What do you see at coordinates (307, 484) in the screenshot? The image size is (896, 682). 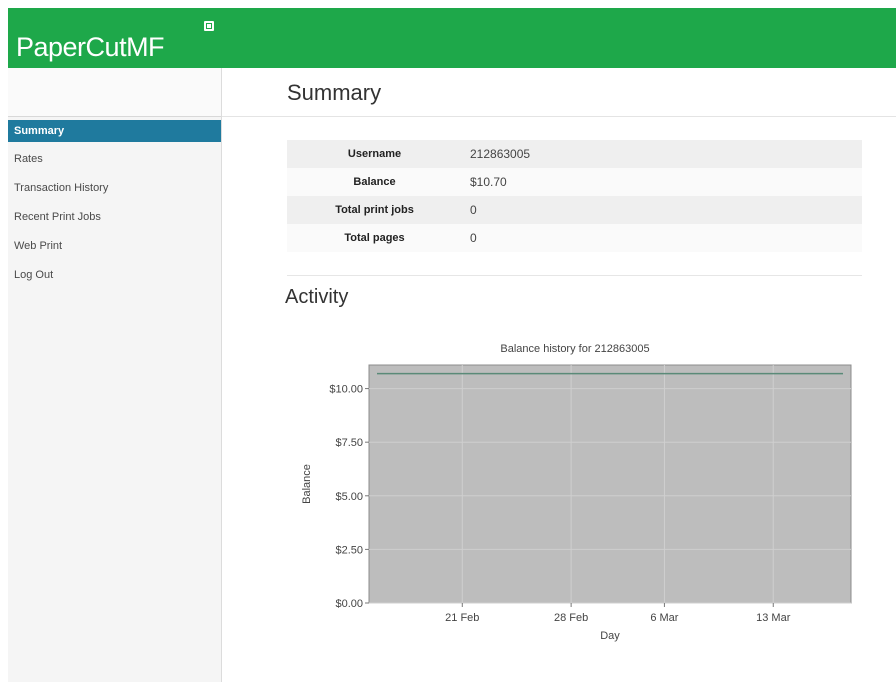 I see `y-axis-label: Balance` at bounding box center [307, 484].